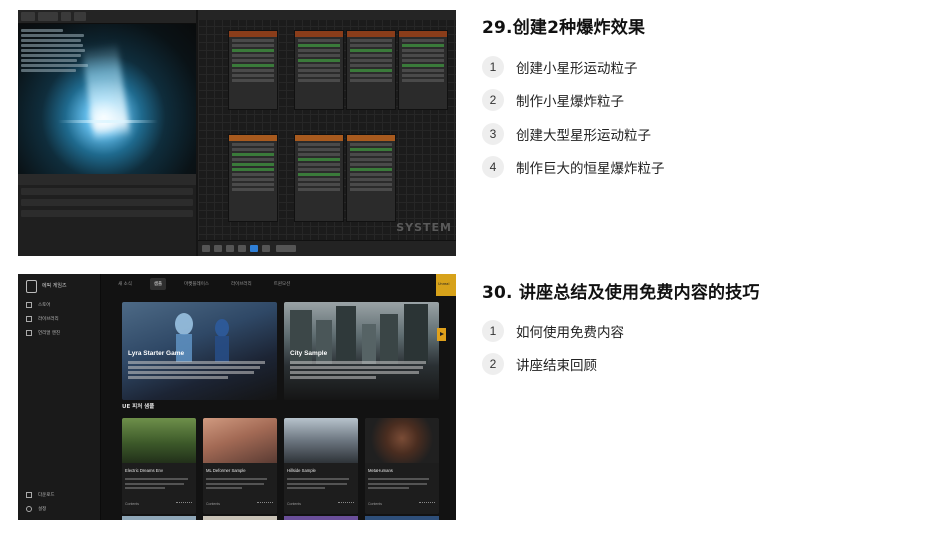 The image size is (930, 554). What do you see at coordinates (36, 509) in the screenshot?
I see `sidebar-item-settings: 설정` at bounding box center [36, 509].